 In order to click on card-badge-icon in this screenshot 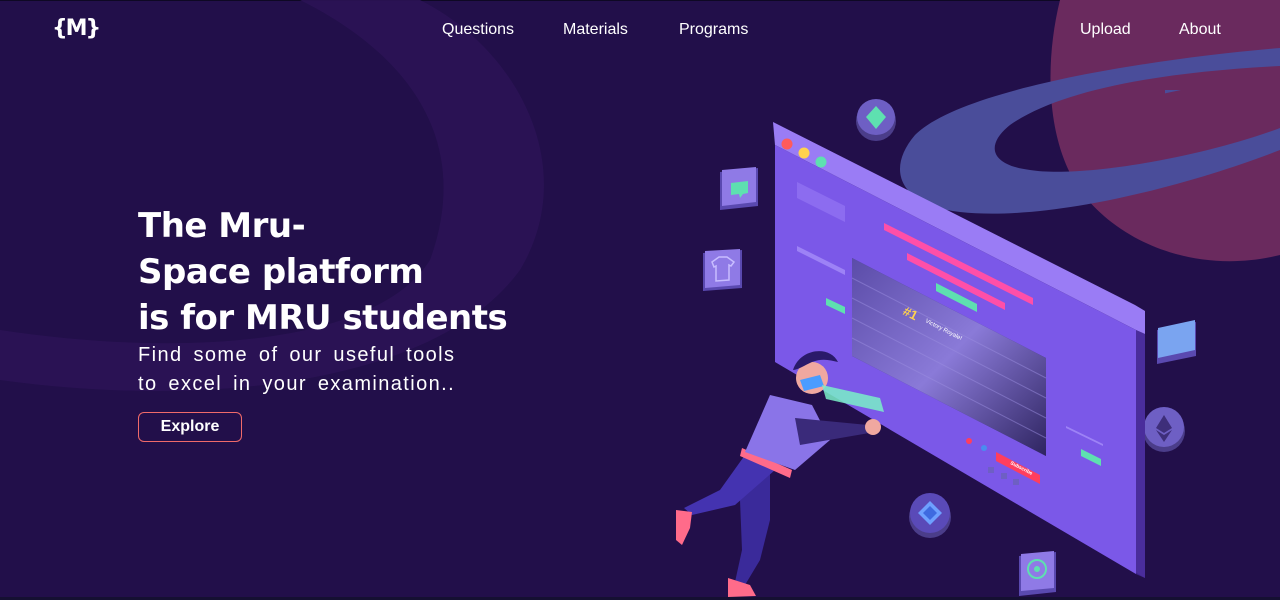, I will do `click(1176, 227)`.